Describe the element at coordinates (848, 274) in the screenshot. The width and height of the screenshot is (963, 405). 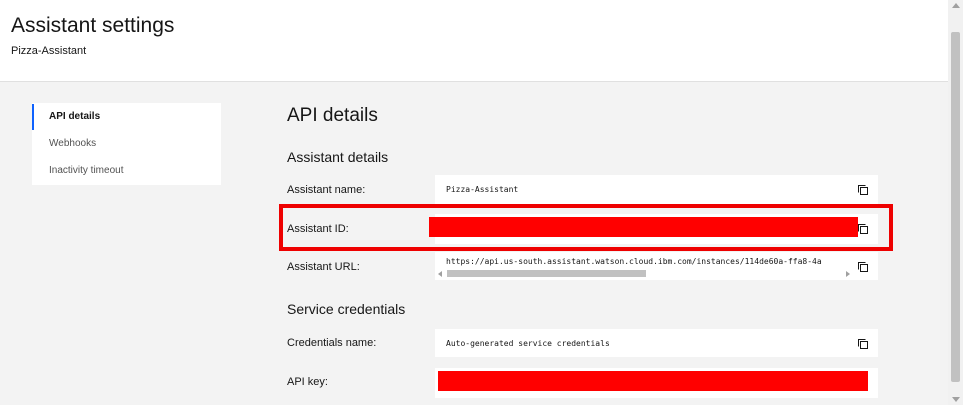
I see `scroll-right-arrow-icon` at that location.